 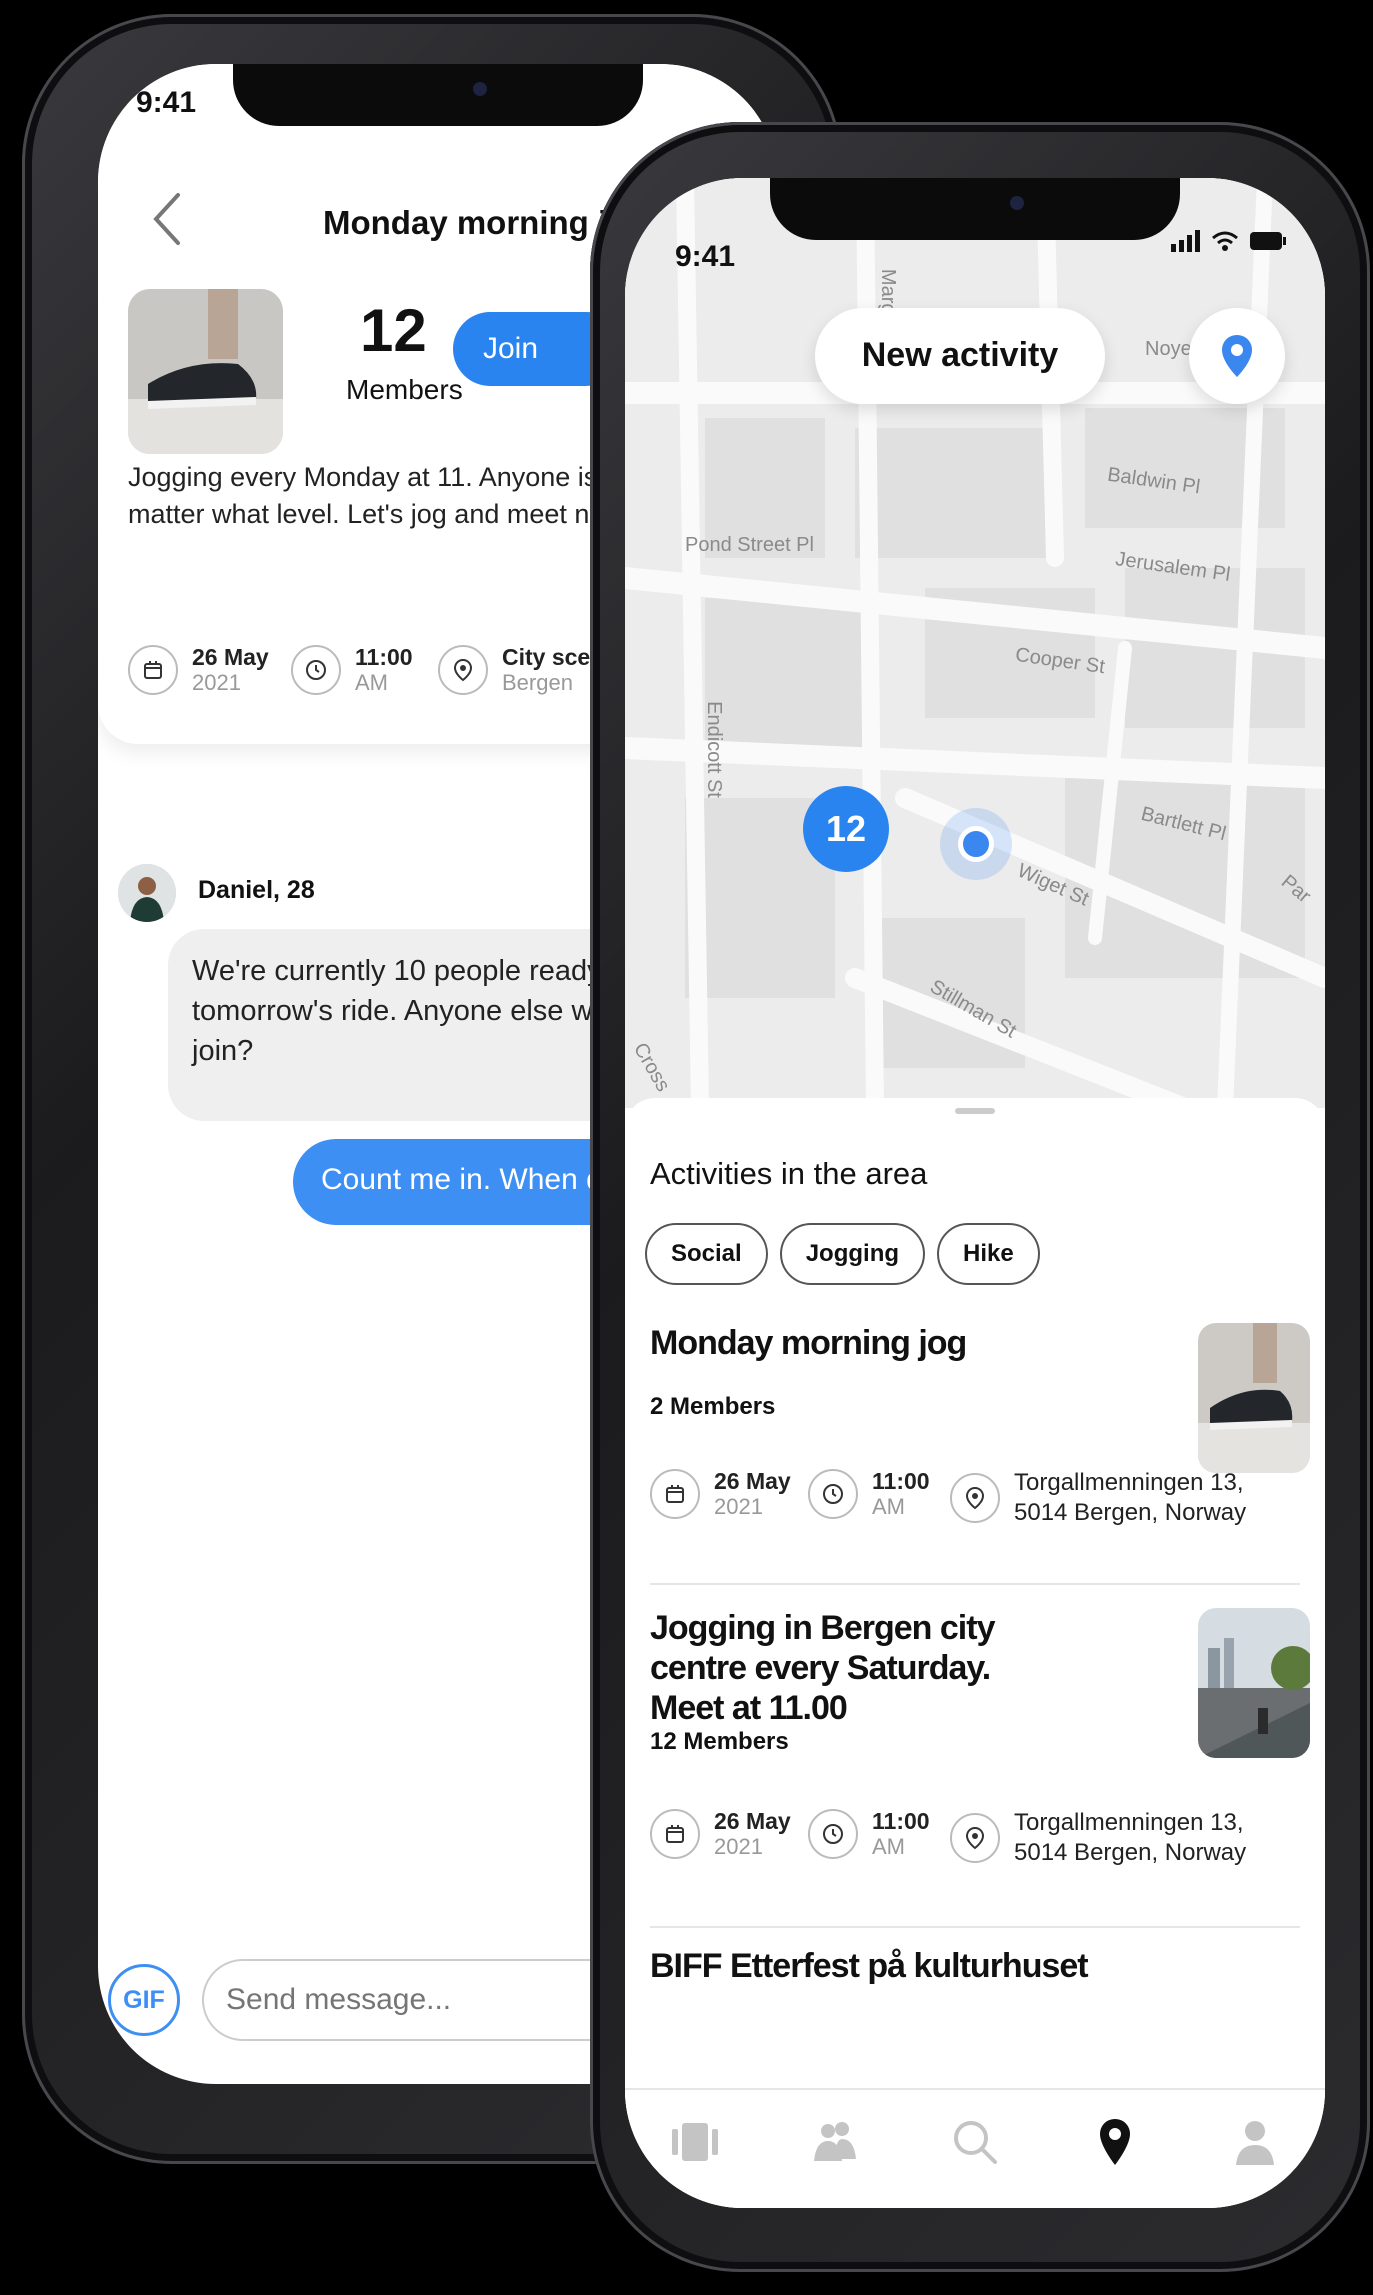 I want to click on filter-chips: Social Jogging Hike, so click(x=842, y=1254).